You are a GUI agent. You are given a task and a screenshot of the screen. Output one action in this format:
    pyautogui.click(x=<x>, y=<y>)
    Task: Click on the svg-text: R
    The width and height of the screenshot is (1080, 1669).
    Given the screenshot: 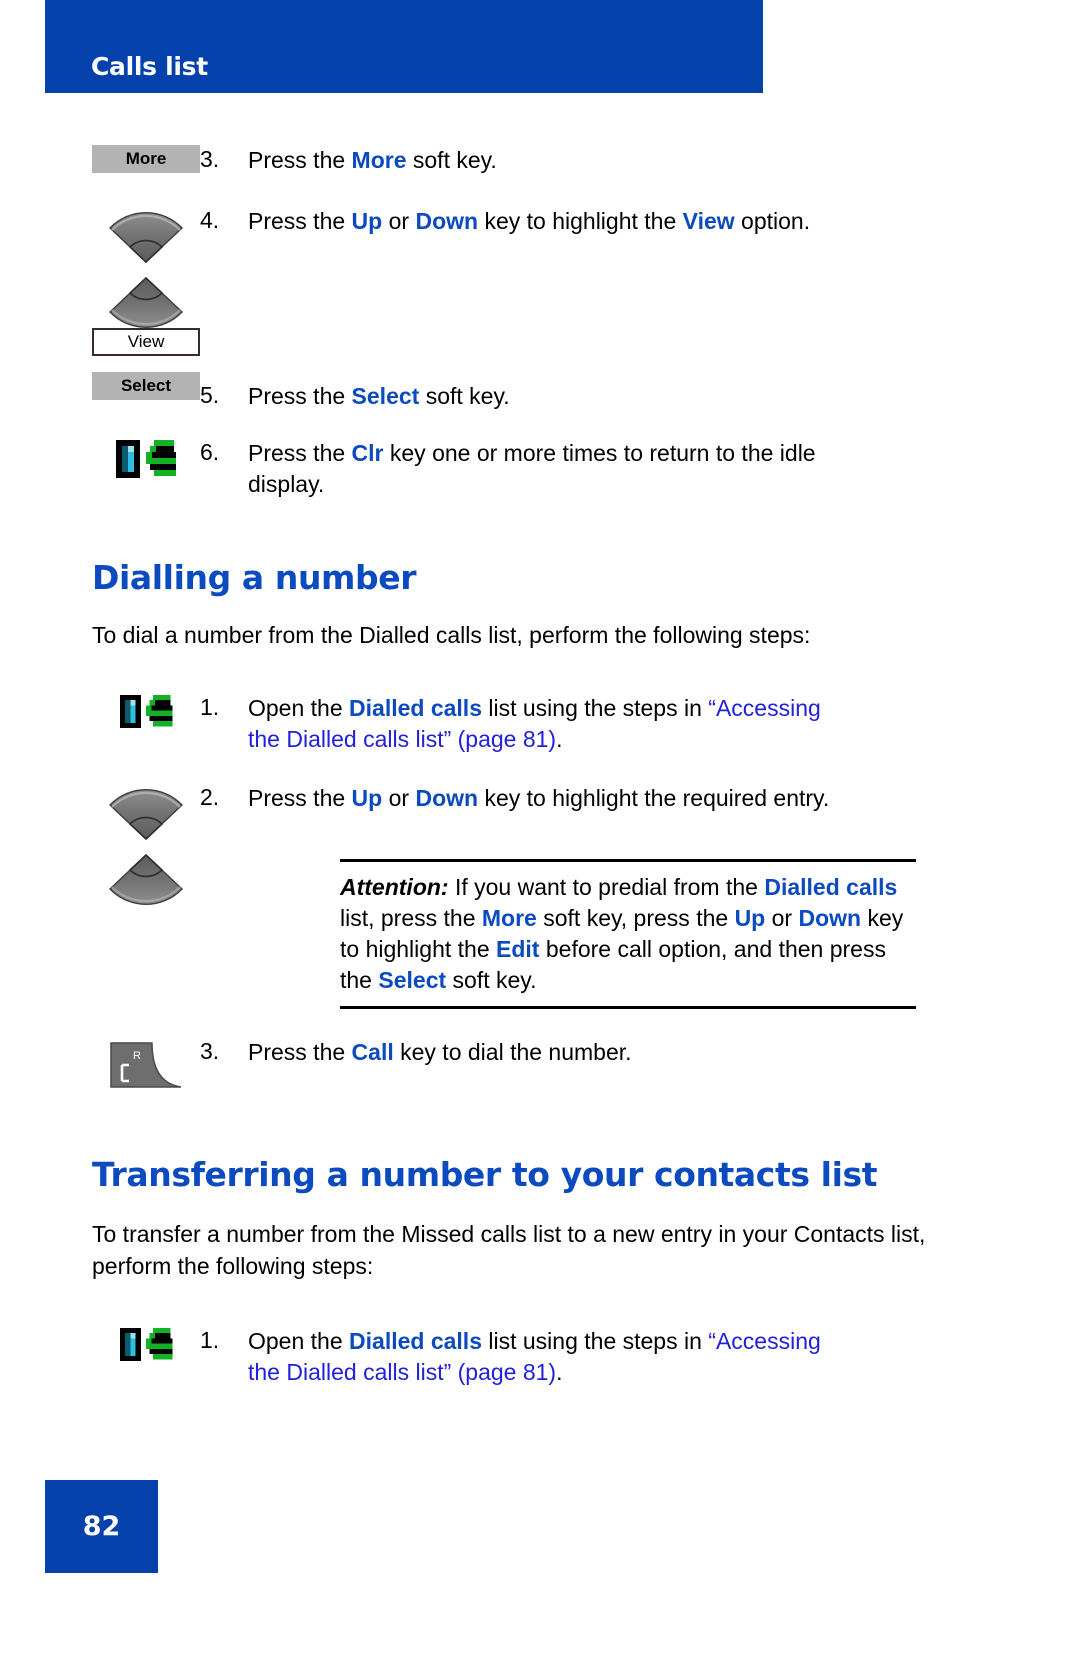 What is the action you would take?
    pyautogui.click(x=137, y=1056)
    